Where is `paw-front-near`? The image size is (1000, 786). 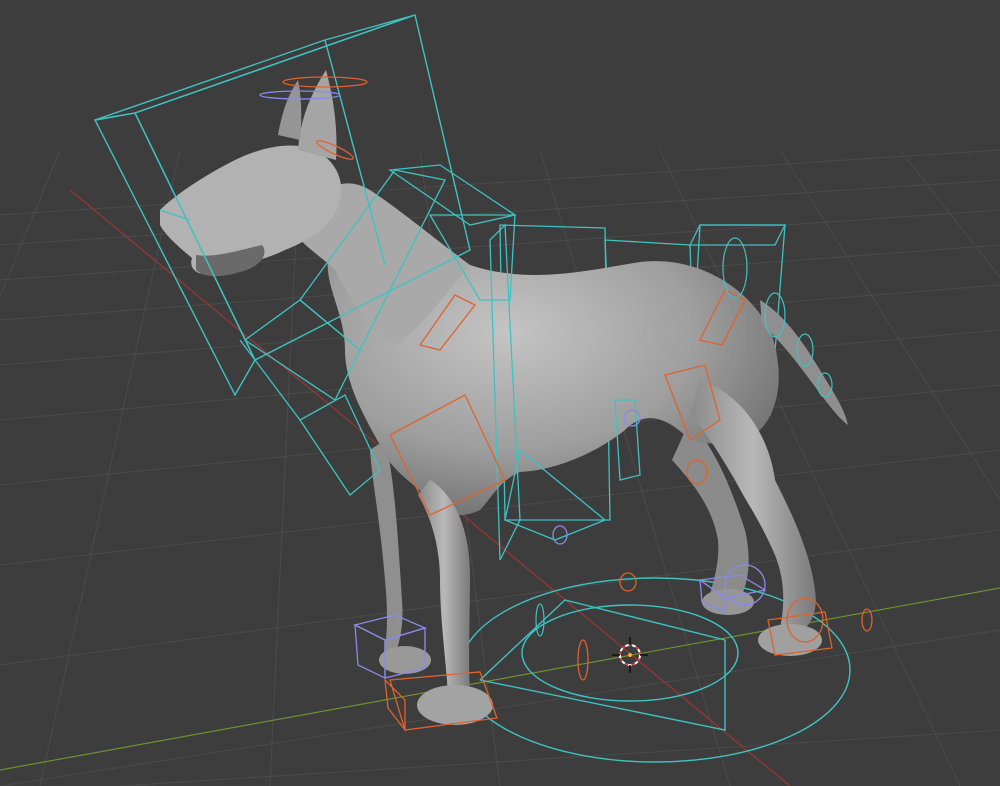
paw-front-near is located at coordinates (455, 705).